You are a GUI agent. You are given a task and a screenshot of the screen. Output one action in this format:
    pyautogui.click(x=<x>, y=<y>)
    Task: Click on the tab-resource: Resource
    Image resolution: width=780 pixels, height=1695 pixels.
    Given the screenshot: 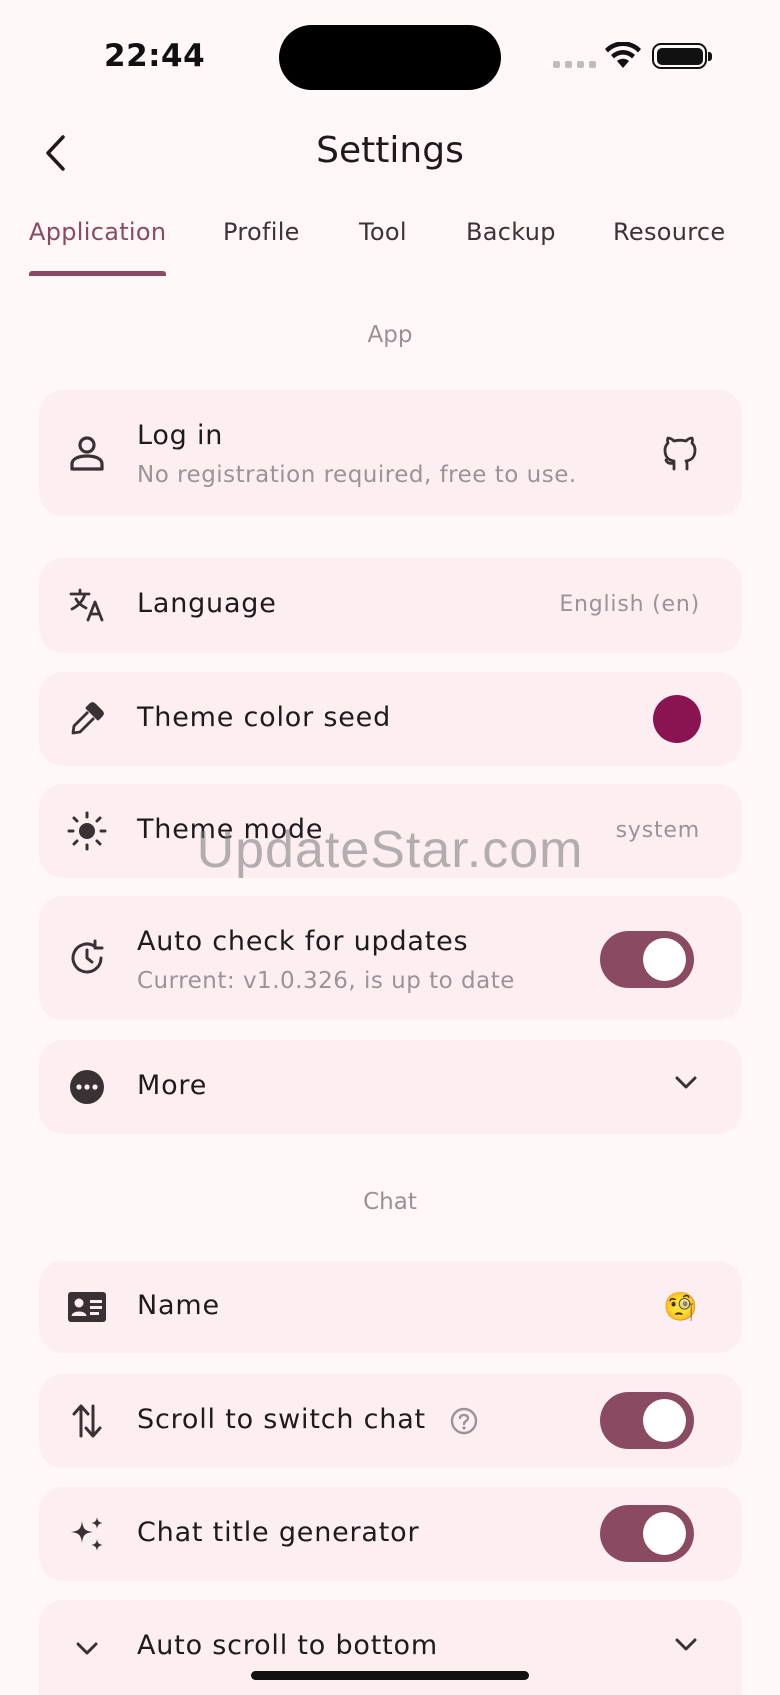 What is the action you would take?
    pyautogui.click(x=669, y=232)
    